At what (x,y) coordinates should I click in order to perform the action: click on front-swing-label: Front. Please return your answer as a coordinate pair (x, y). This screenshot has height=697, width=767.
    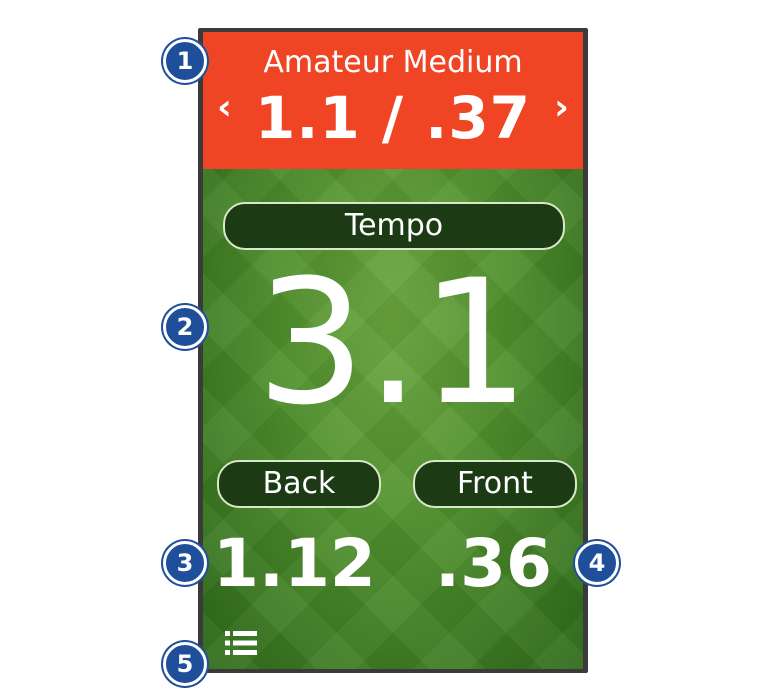
    Looking at the image, I should click on (495, 484).